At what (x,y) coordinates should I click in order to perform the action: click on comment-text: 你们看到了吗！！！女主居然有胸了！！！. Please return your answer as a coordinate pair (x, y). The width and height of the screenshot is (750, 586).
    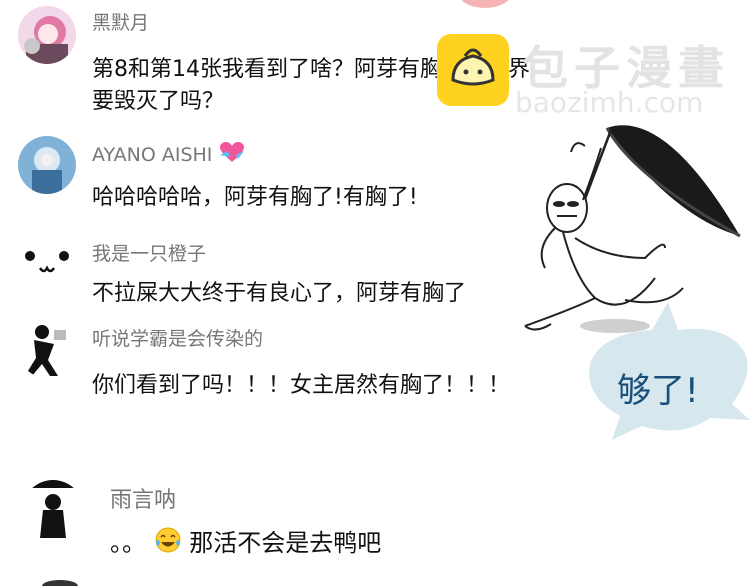
    Looking at the image, I should click on (301, 385).